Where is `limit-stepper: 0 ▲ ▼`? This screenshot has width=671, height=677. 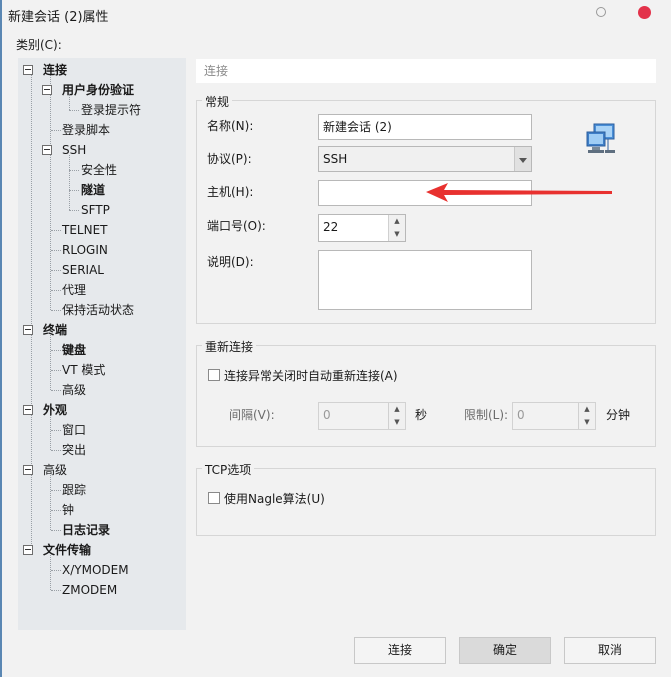
limit-stepper: 0 ▲ ▼ is located at coordinates (554, 416).